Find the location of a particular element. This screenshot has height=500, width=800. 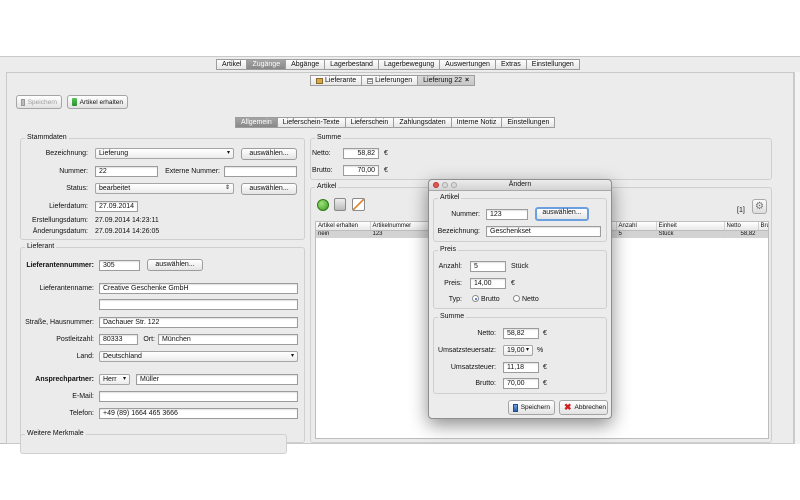

tab-abgaenge: Abgänge is located at coordinates (306, 64).